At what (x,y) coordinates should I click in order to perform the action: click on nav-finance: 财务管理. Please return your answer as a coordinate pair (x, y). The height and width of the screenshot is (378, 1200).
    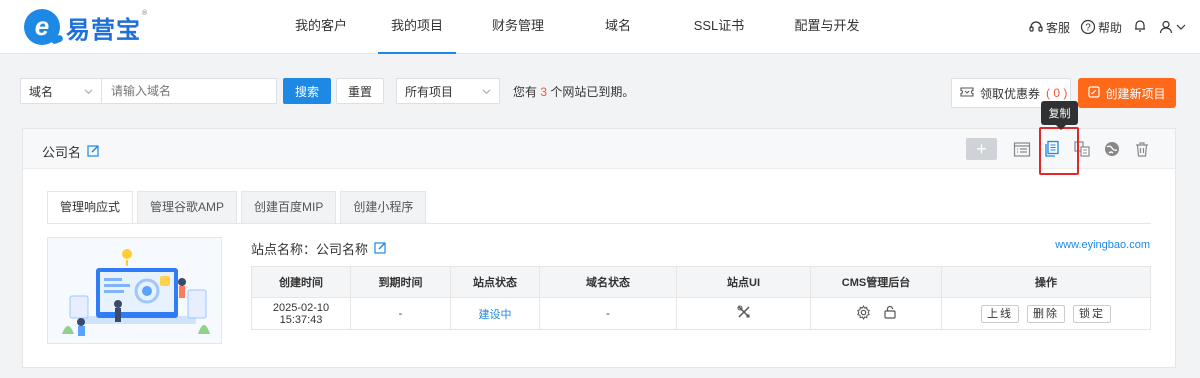
    Looking at the image, I should click on (518, 27).